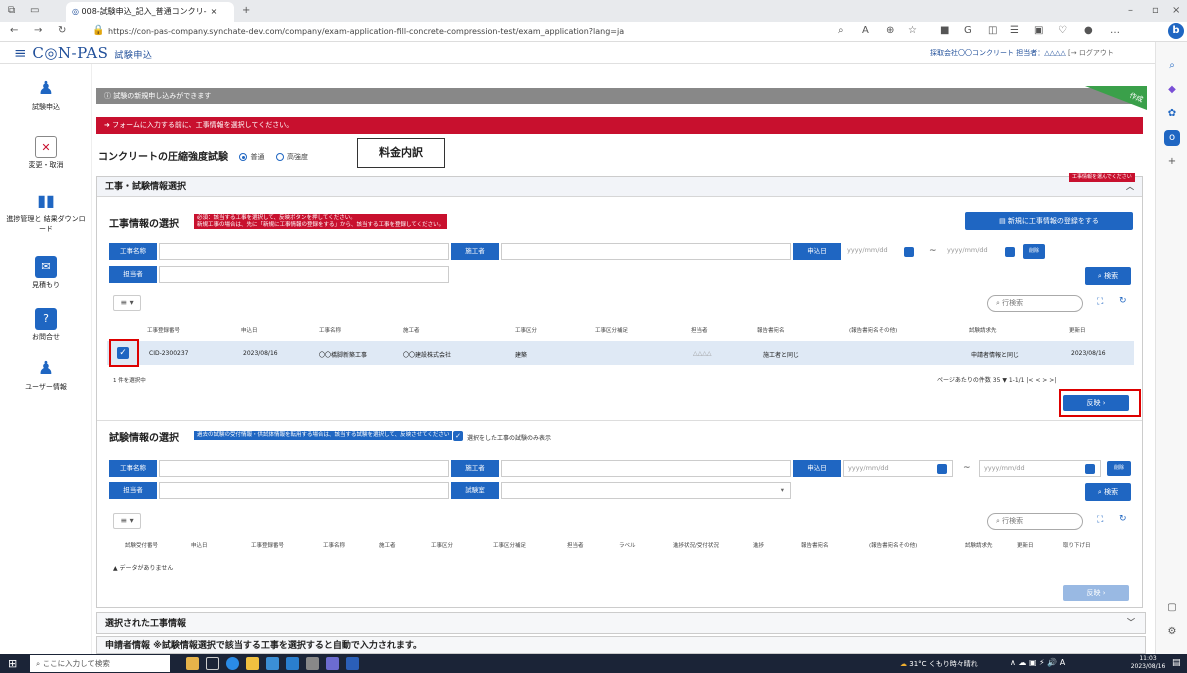 The width and height of the screenshot is (1187, 673). Describe the element at coordinates (865, 30) in the screenshot. I see `read-aloud-icon: A` at that location.